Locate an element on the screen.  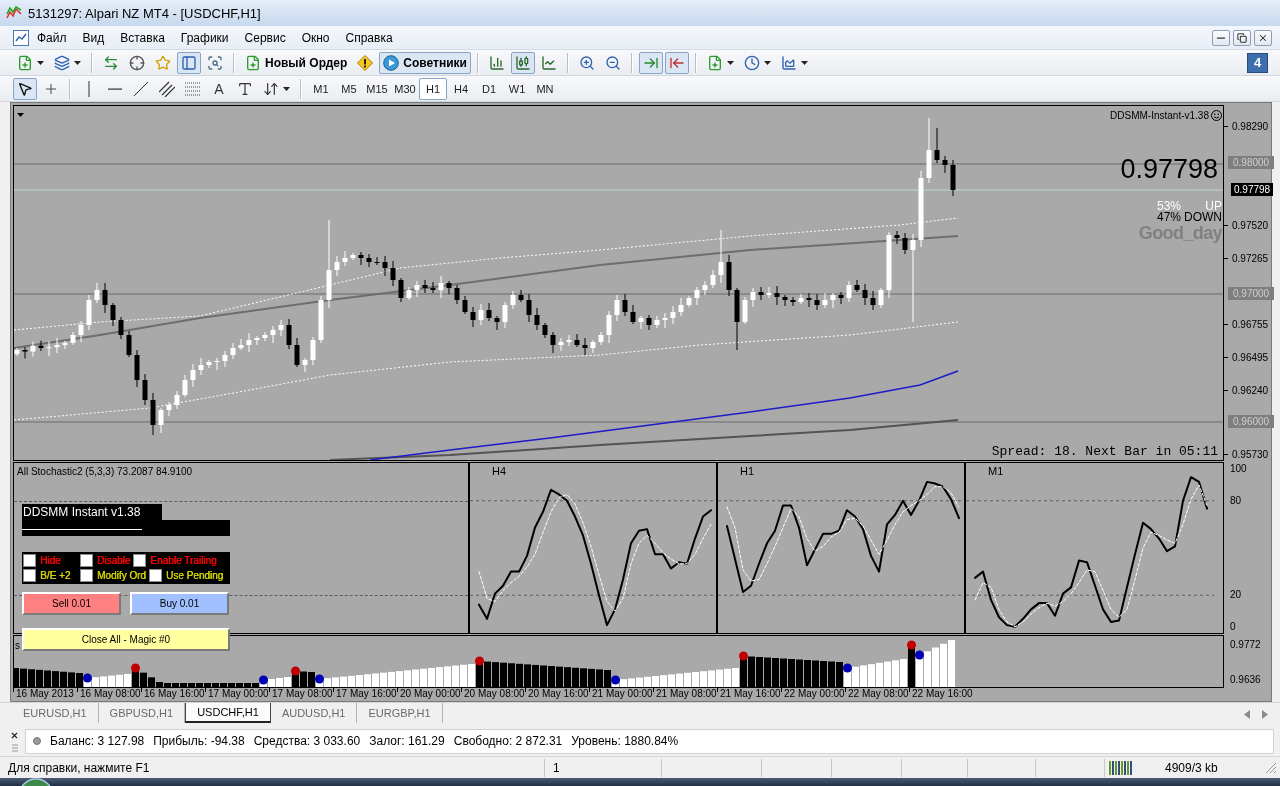
scroll-left-icon is located at coordinates (1247, 714).